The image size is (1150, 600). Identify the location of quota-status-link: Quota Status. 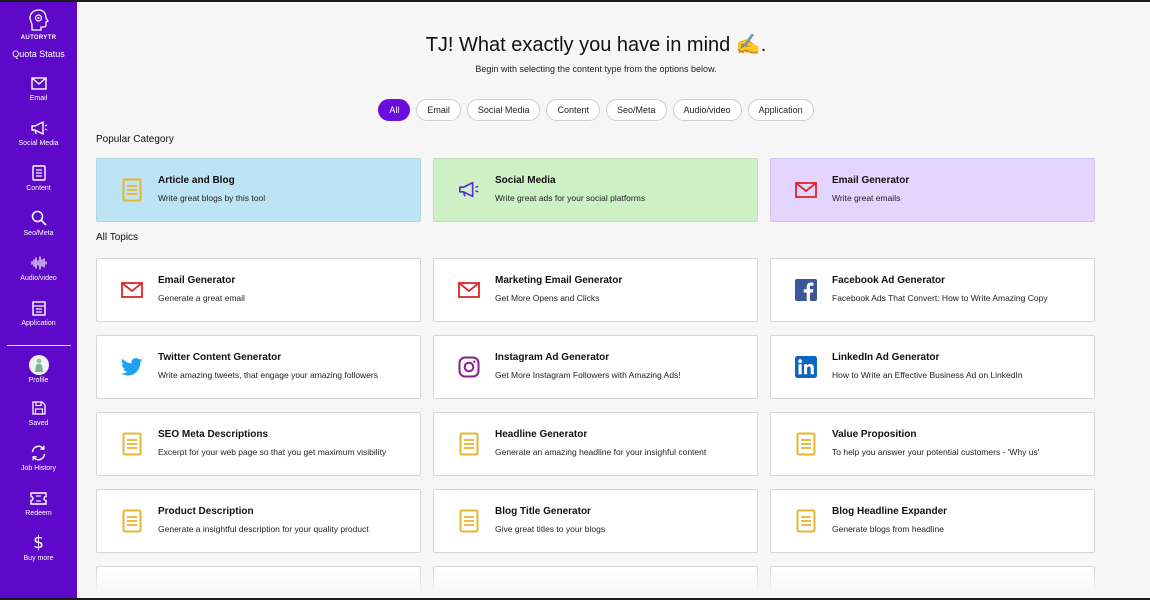
(38, 54).